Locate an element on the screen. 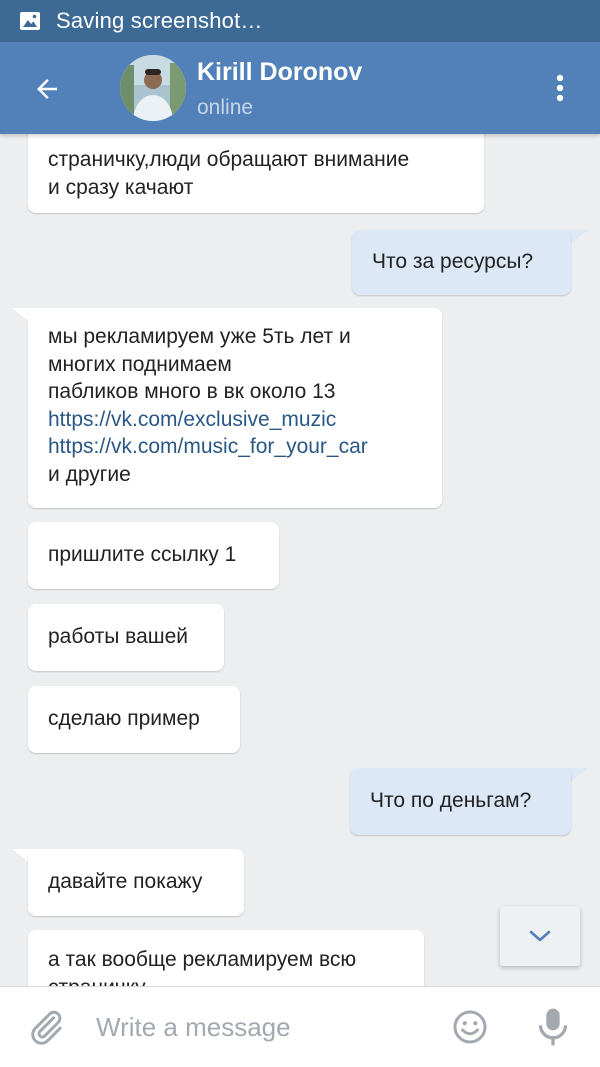 The width and height of the screenshot is (600, 1067). message-incoming: сделаю пример is located at coordinates (134, 719).